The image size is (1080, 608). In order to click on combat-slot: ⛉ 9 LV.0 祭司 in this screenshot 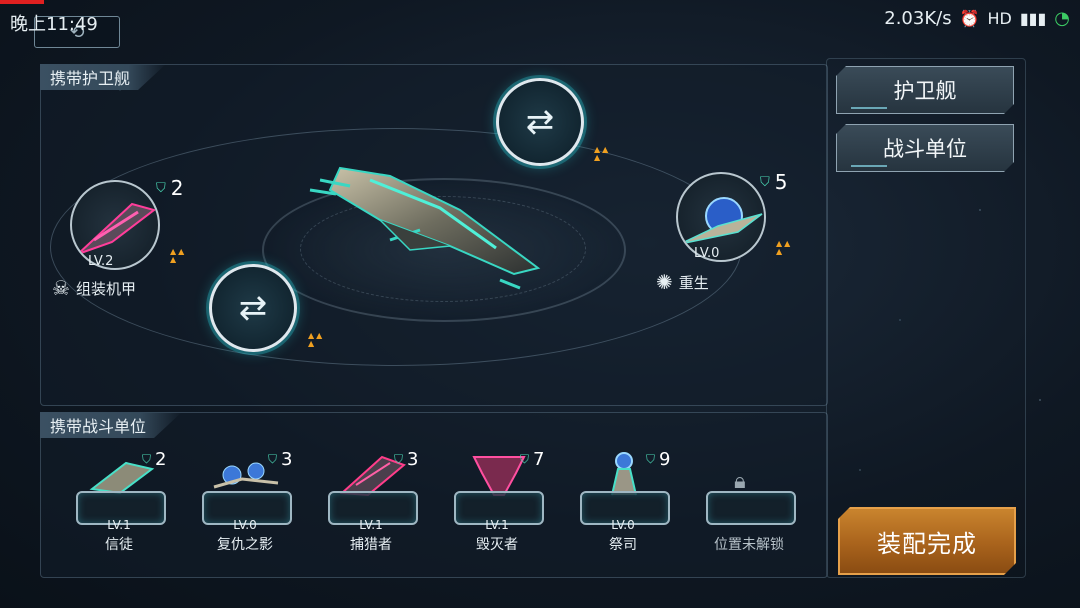, I will do `click(628, 501)`.